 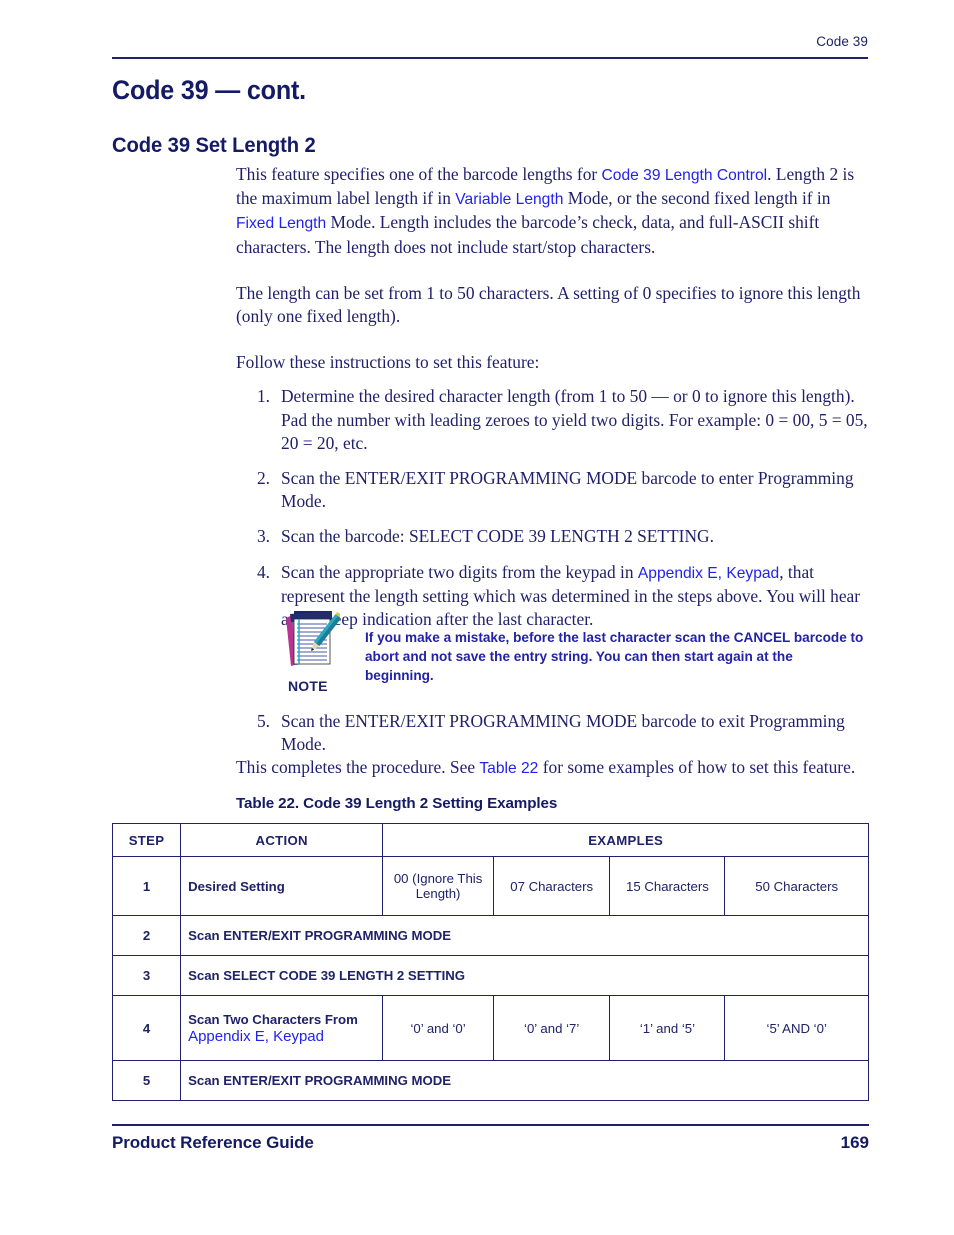 What do you see at coordinates (796, 886) in the screenshot?
I see `row-example-4: 50 Characters` at bounding box center [796, 886].